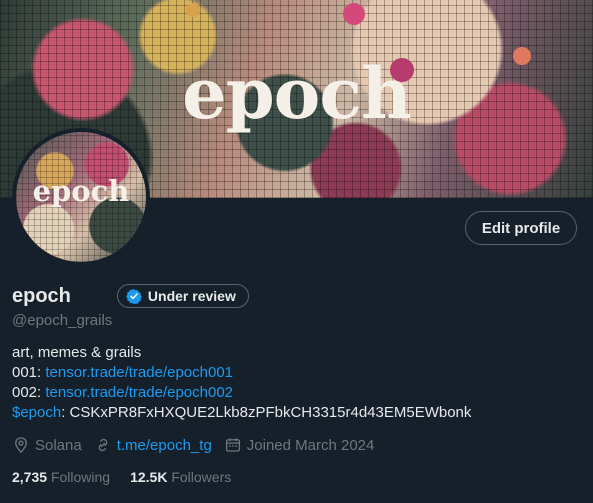 This screenshot has width=593, height=503. Describe the element at coordinates (133, 296) in the screenshot. I see `verified-badge-icon` at that location.